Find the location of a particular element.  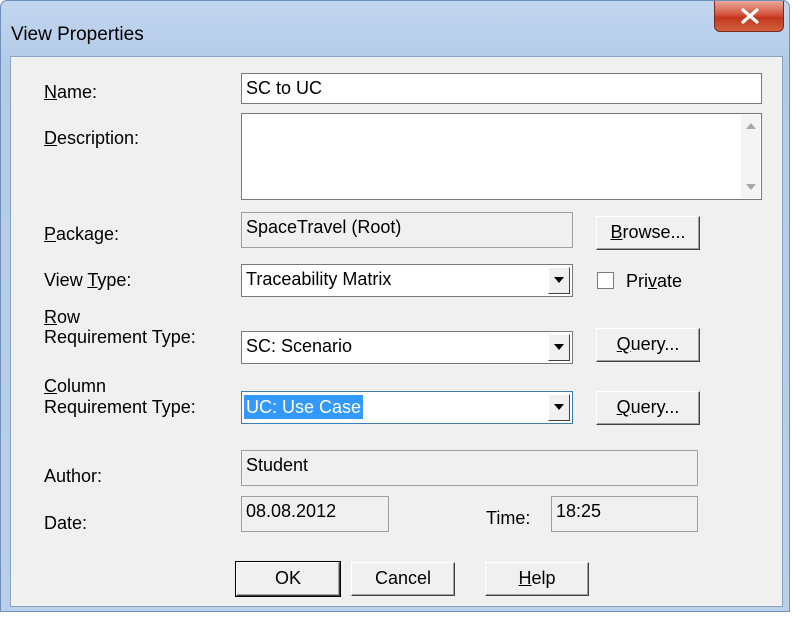

private-checkbox is located at coordinates (605, 280).